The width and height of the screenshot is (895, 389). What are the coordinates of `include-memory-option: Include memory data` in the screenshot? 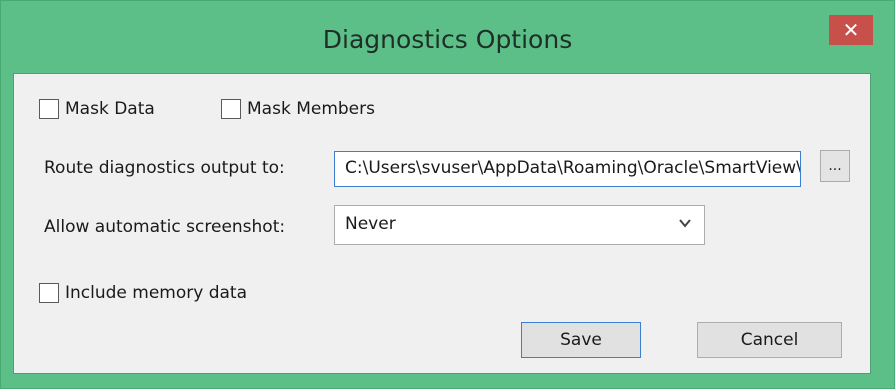 It's located at (143, 293).